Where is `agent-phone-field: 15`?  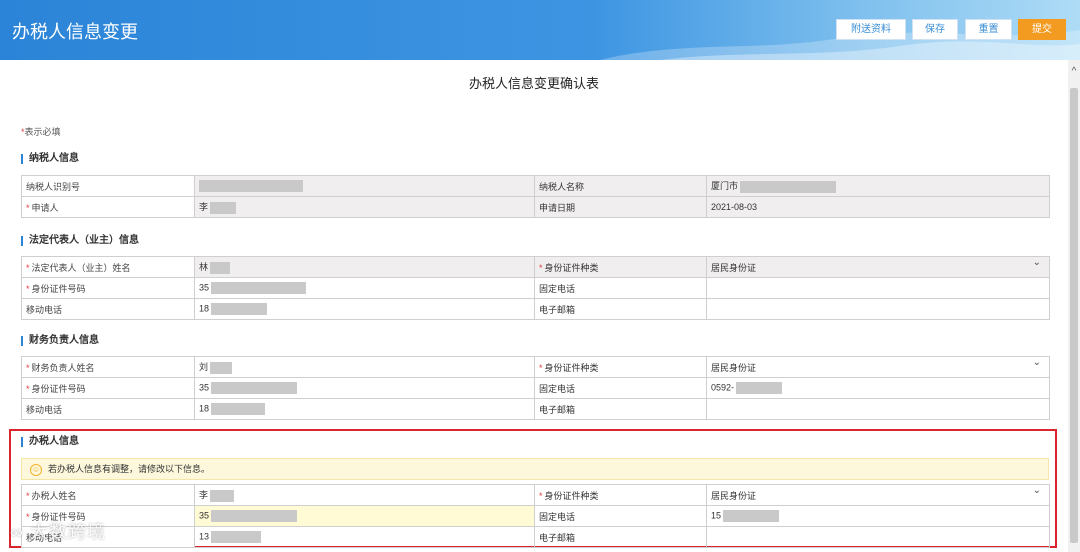
agent-phone-field: 15 is located at coordinates (878, 516).